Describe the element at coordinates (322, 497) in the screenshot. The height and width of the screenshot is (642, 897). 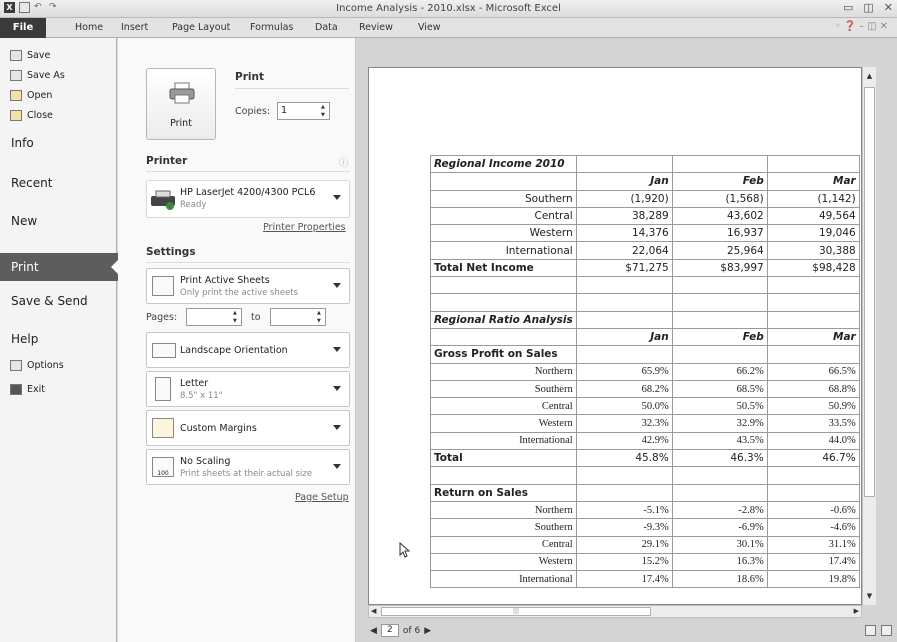
I see `page-setup-link: Page Setup` at that location.